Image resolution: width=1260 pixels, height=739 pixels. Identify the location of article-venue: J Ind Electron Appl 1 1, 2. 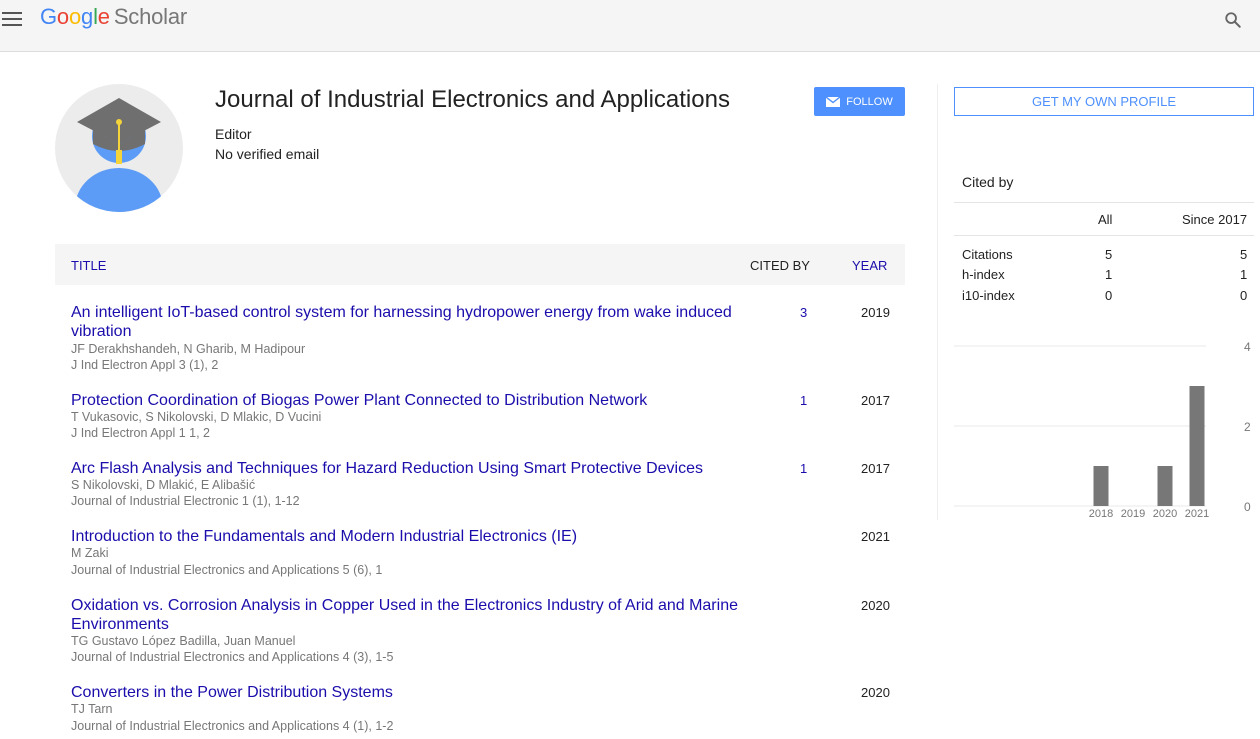
(140, 433).